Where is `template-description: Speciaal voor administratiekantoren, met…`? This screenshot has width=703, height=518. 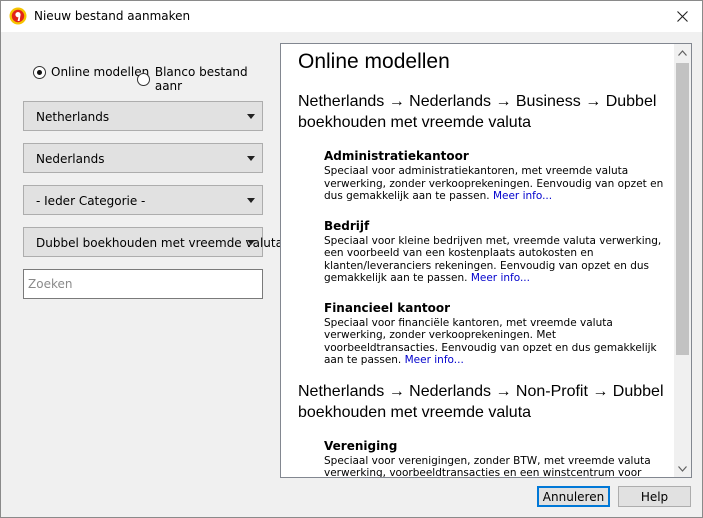 template-description: Speciaal voor administratiekantoren, met… is located at coordinates (496, 184).